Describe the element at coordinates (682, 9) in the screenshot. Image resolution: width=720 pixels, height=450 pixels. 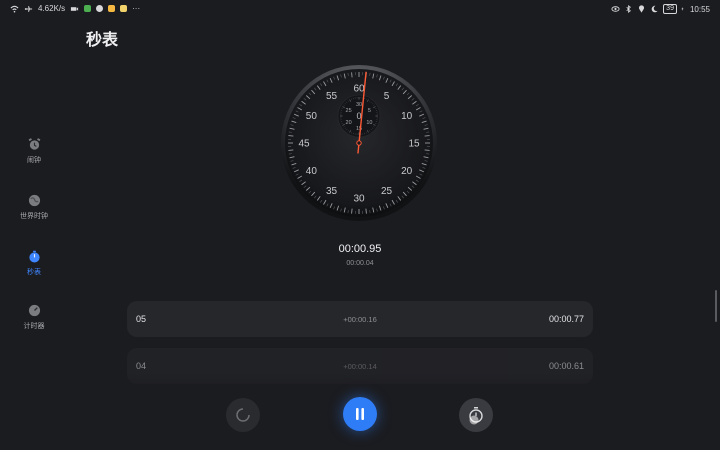
I see `charging-icon` at that location.